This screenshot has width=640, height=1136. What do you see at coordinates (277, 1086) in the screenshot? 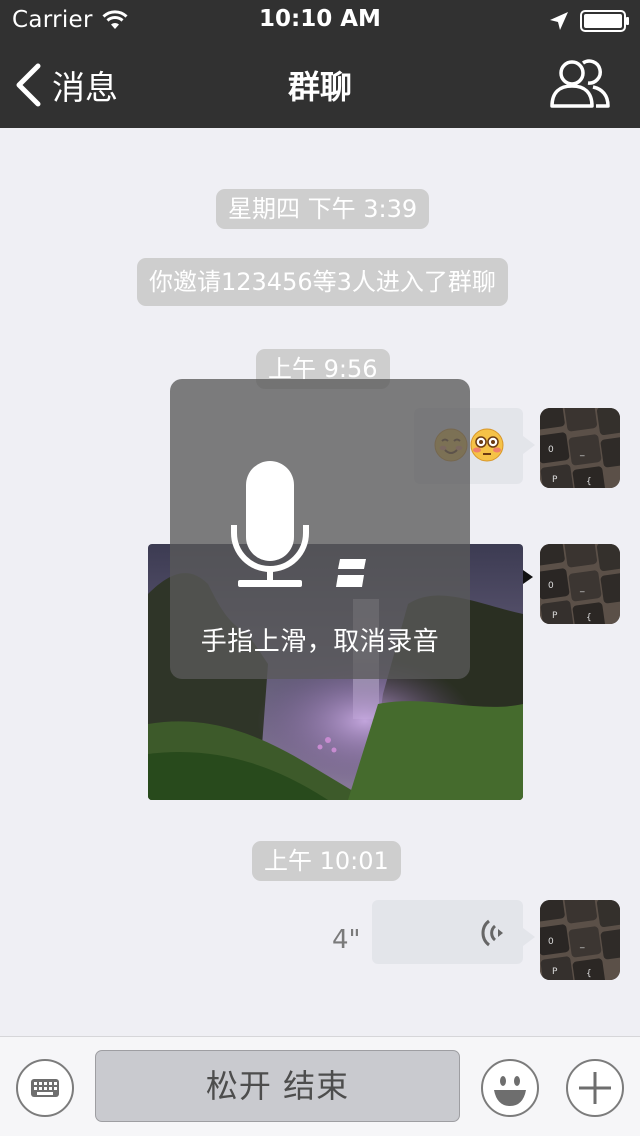
I see `hold-to-talk-button: 松开 结束` at bounding box center [277, 1086].